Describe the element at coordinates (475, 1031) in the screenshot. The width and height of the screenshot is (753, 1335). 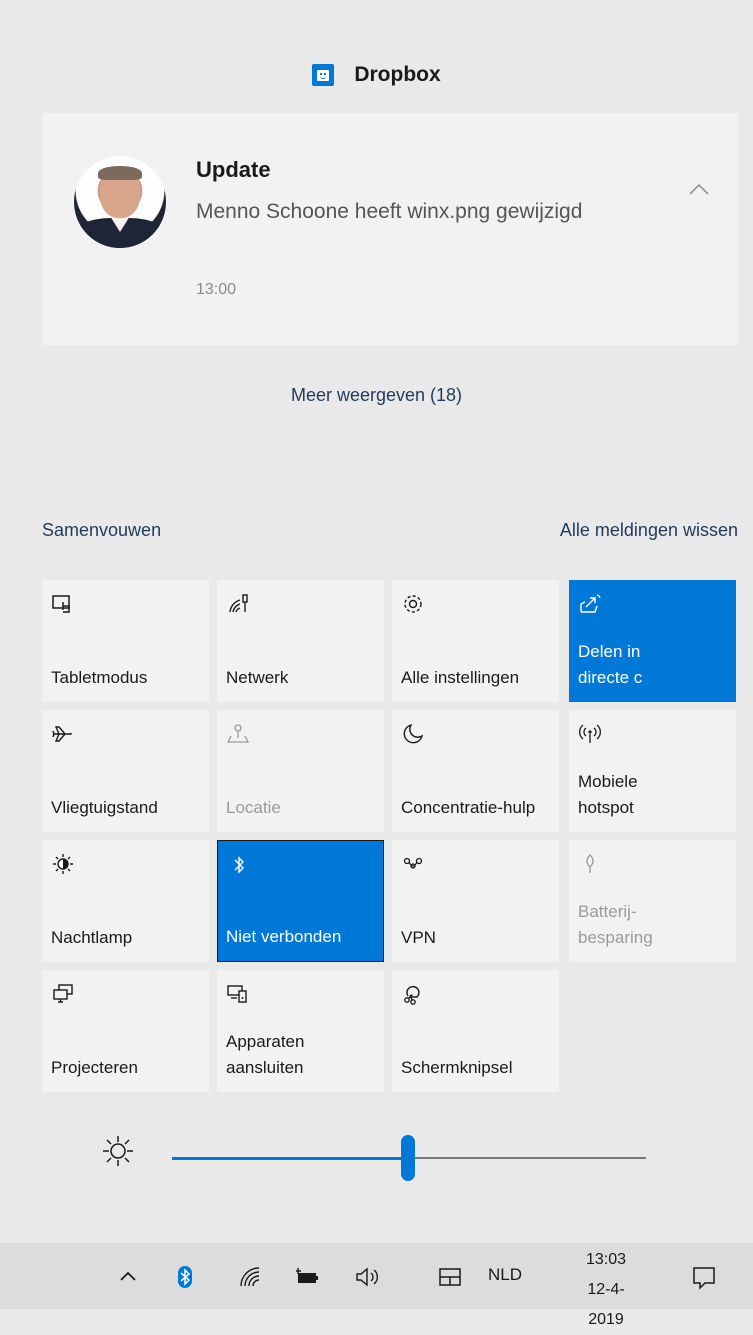
I see `tile-schermknipsel: Schermknipsel` at that location.